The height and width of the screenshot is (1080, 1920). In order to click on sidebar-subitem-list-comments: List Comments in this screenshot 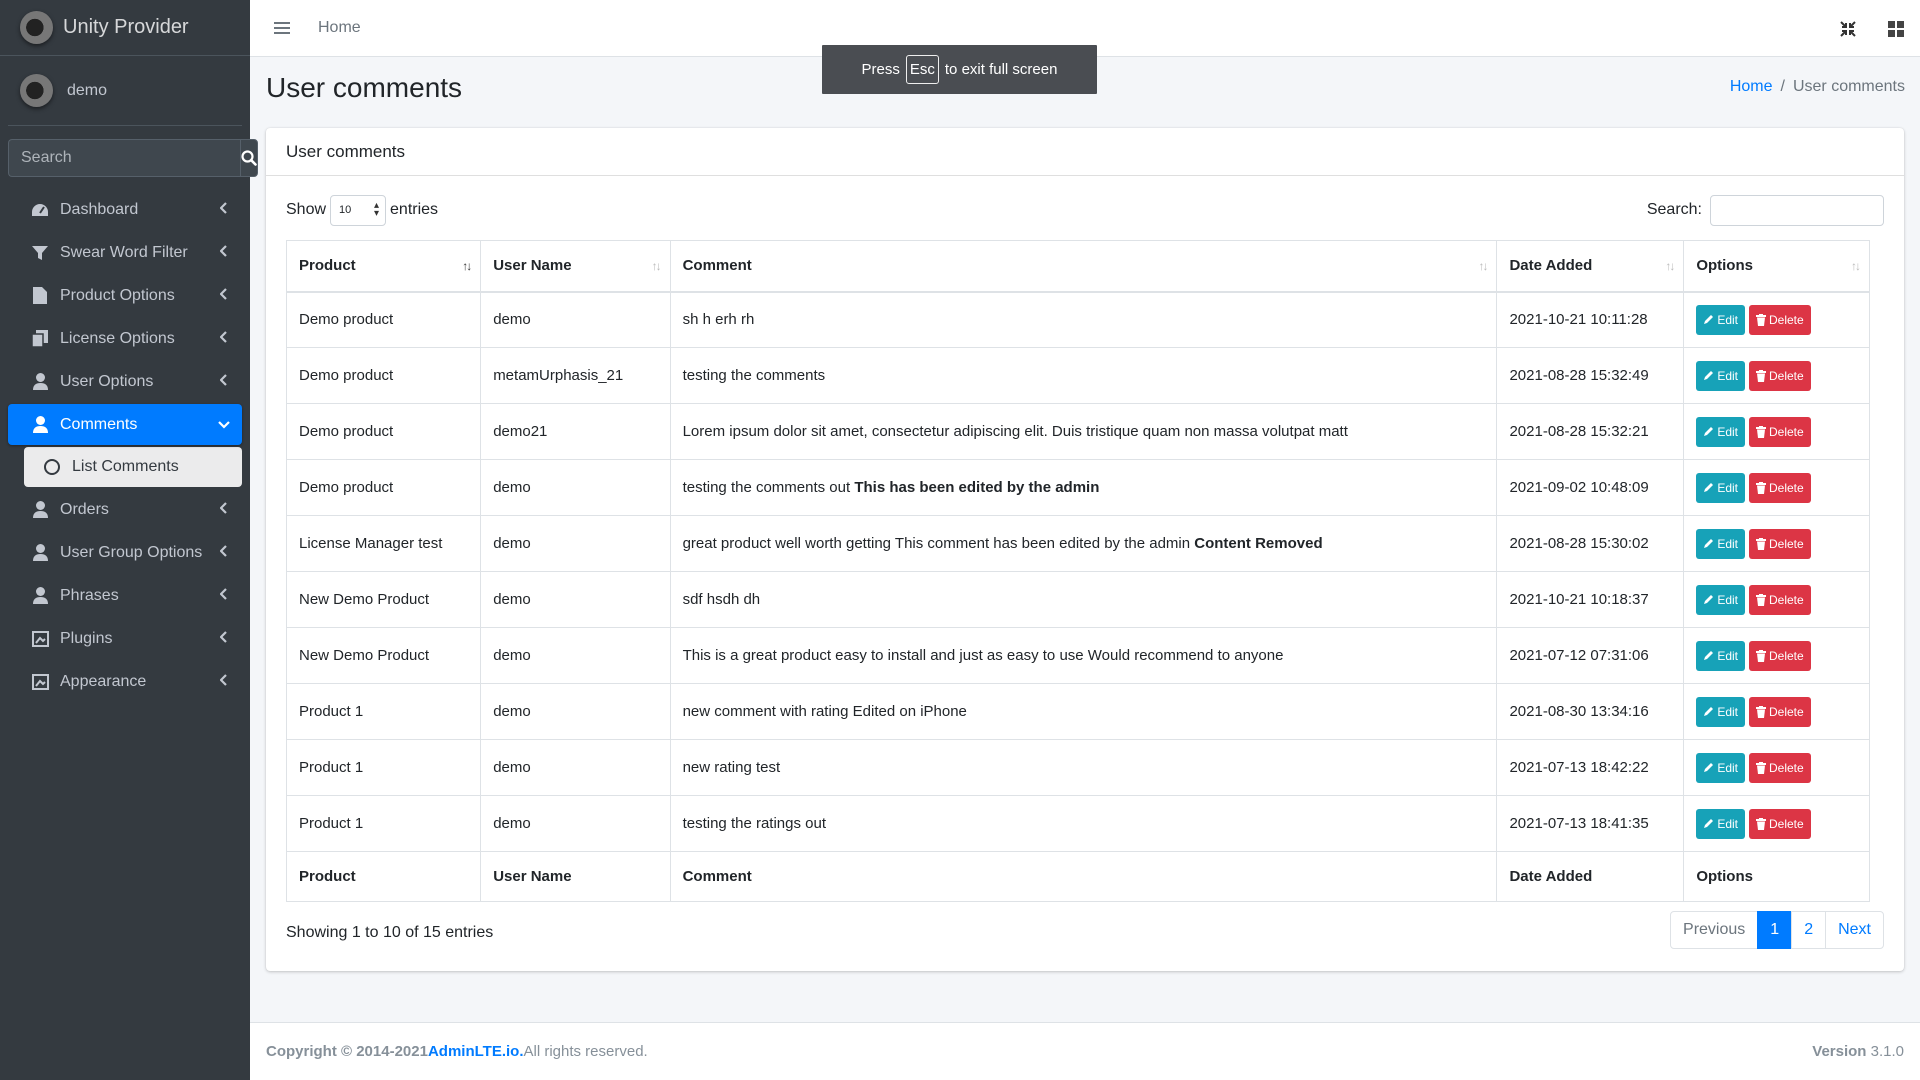, I will do `click(133, 467)`.